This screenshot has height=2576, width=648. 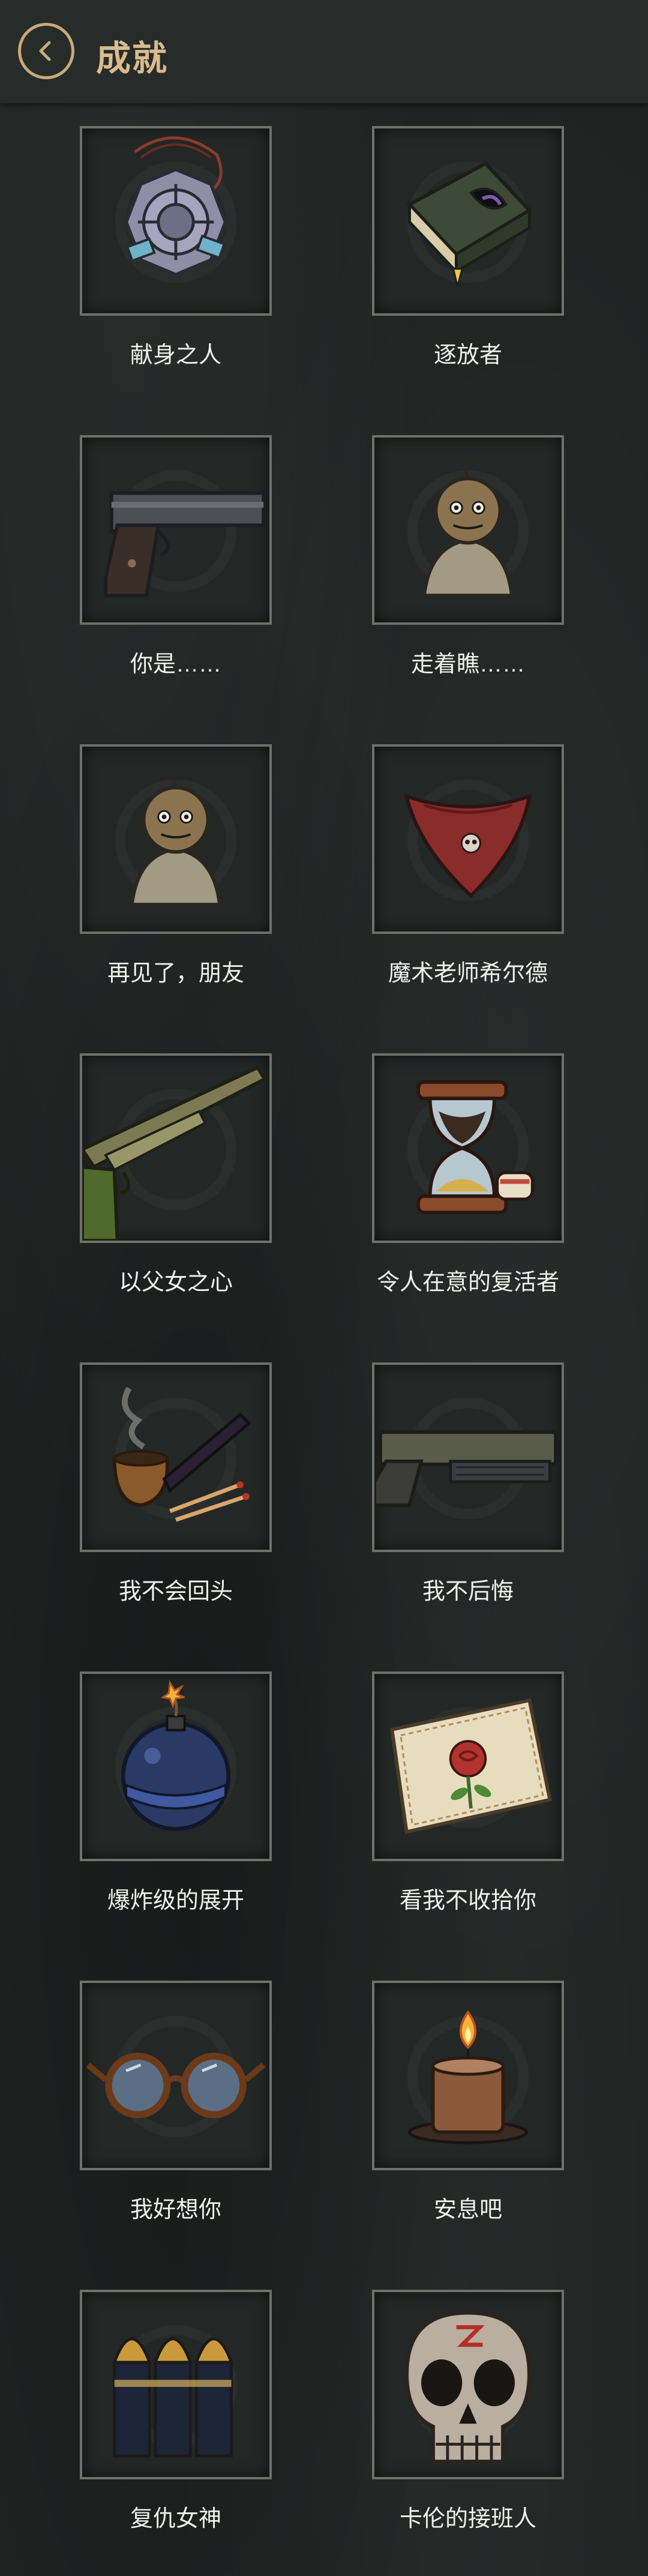 What do you see at coordinates (471, 1766) in the screenshot?
I see `rose-cloth-icon` at bounding box center [471, 1766].